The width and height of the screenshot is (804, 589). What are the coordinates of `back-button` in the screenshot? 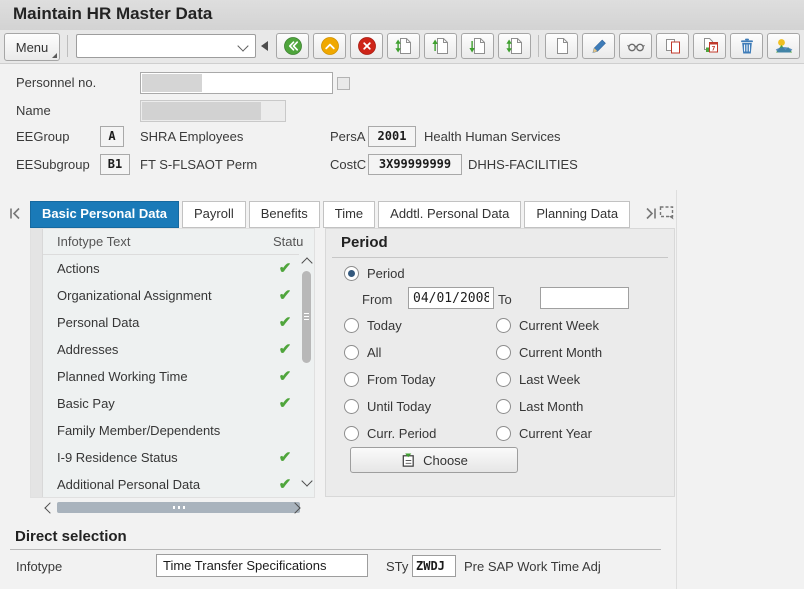 It's located at (292, 46).